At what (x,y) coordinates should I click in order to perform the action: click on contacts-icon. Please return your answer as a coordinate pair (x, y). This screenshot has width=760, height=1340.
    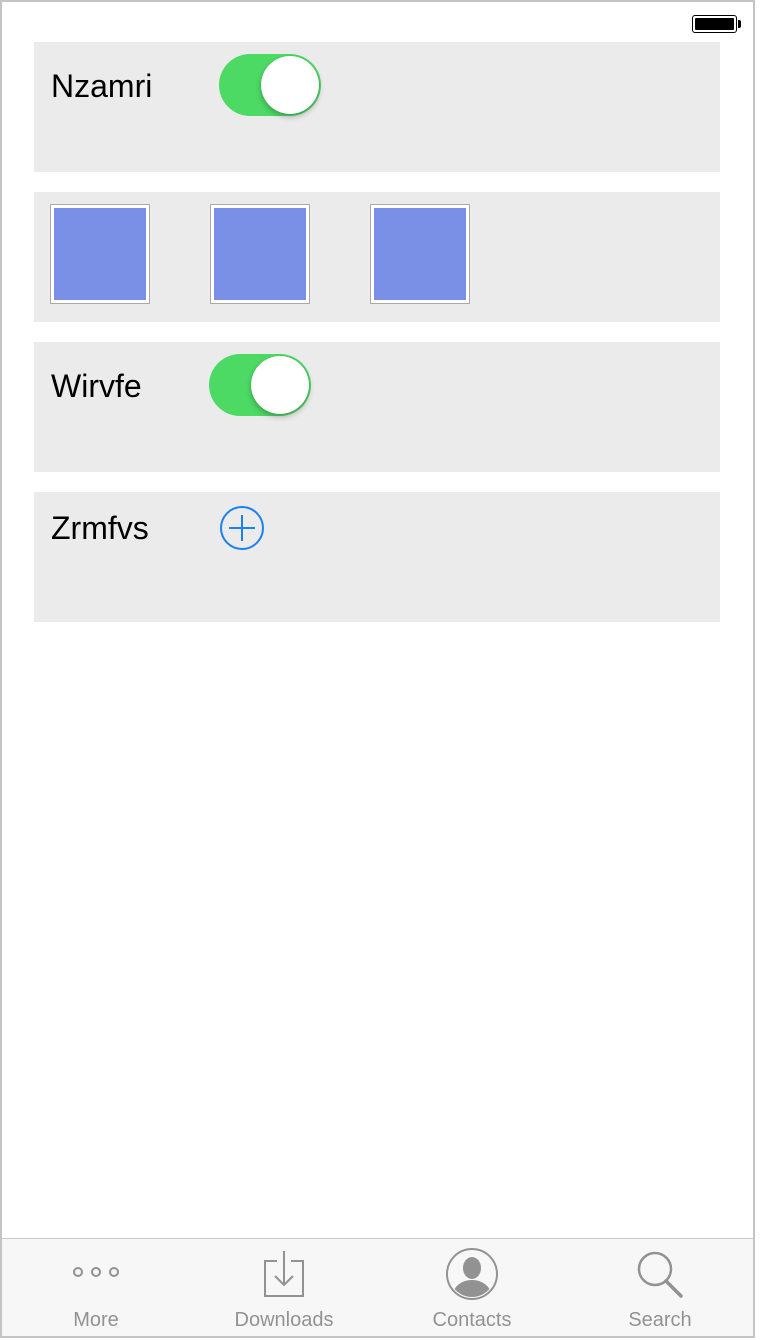
    Looking at the image, I should click on (472, 1274).